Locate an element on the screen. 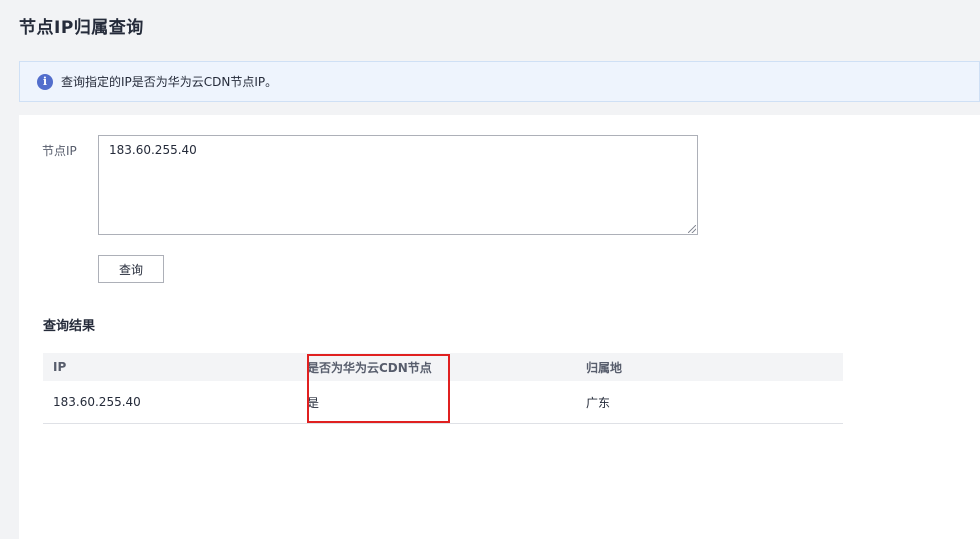  resize-grip-icon is located at coordinates (692, 229).